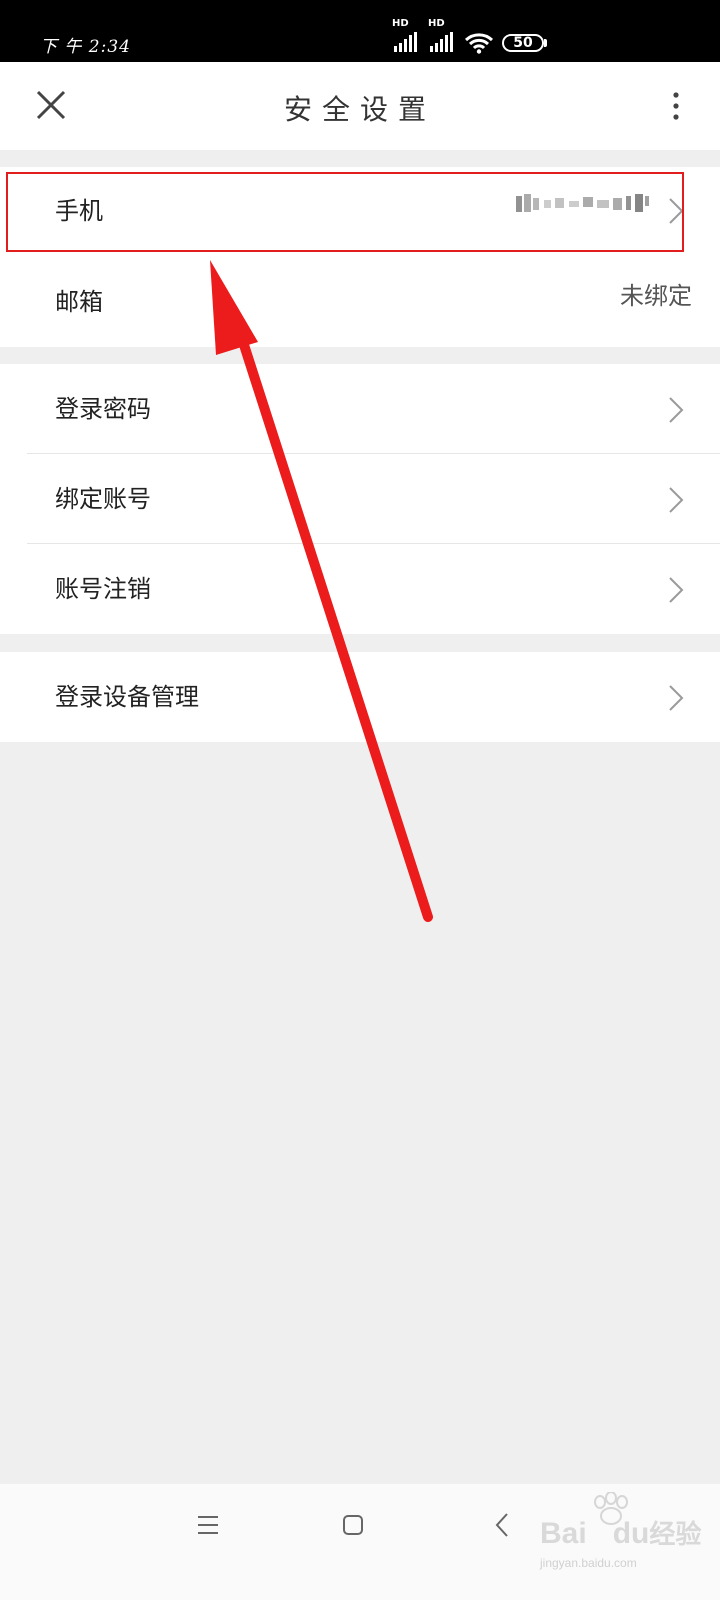  Describe the element at coordinates (563, 1533) in the screenshot. I see `watermark-brand-left: Bai` at that location.